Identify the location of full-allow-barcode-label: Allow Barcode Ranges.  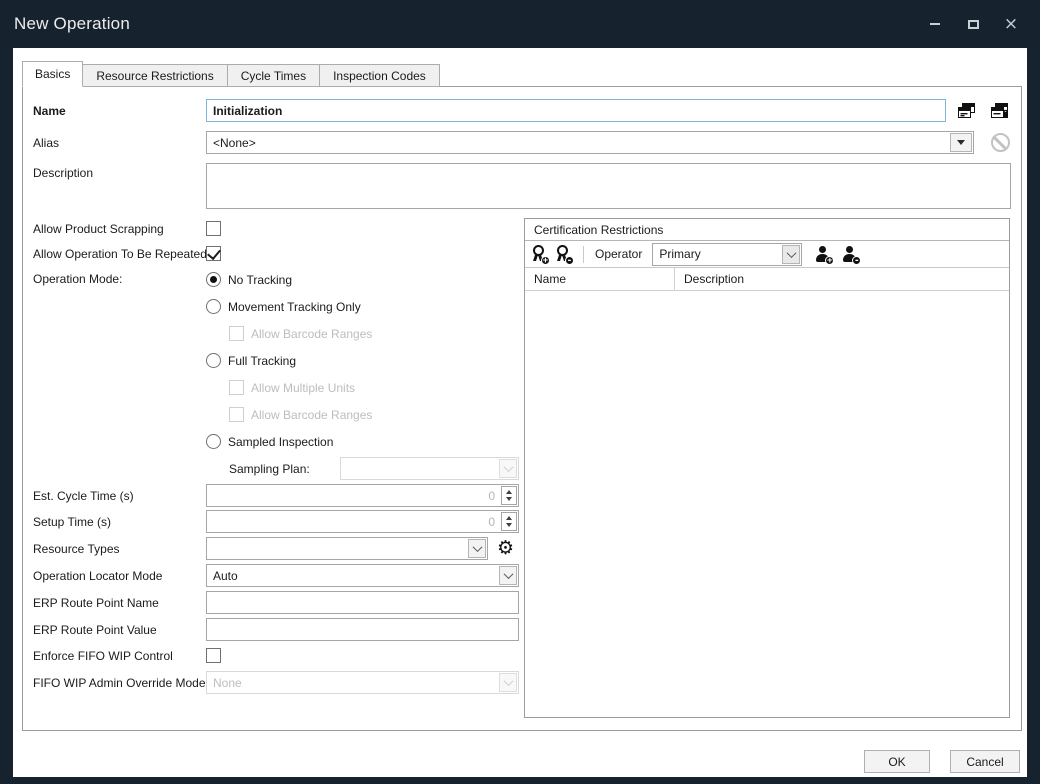
(312, 414).